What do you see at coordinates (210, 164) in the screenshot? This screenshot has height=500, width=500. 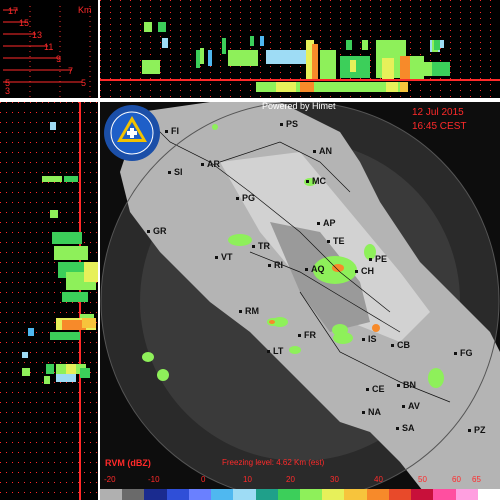 I see `city-label: AR` at bounding box center [210, 164].